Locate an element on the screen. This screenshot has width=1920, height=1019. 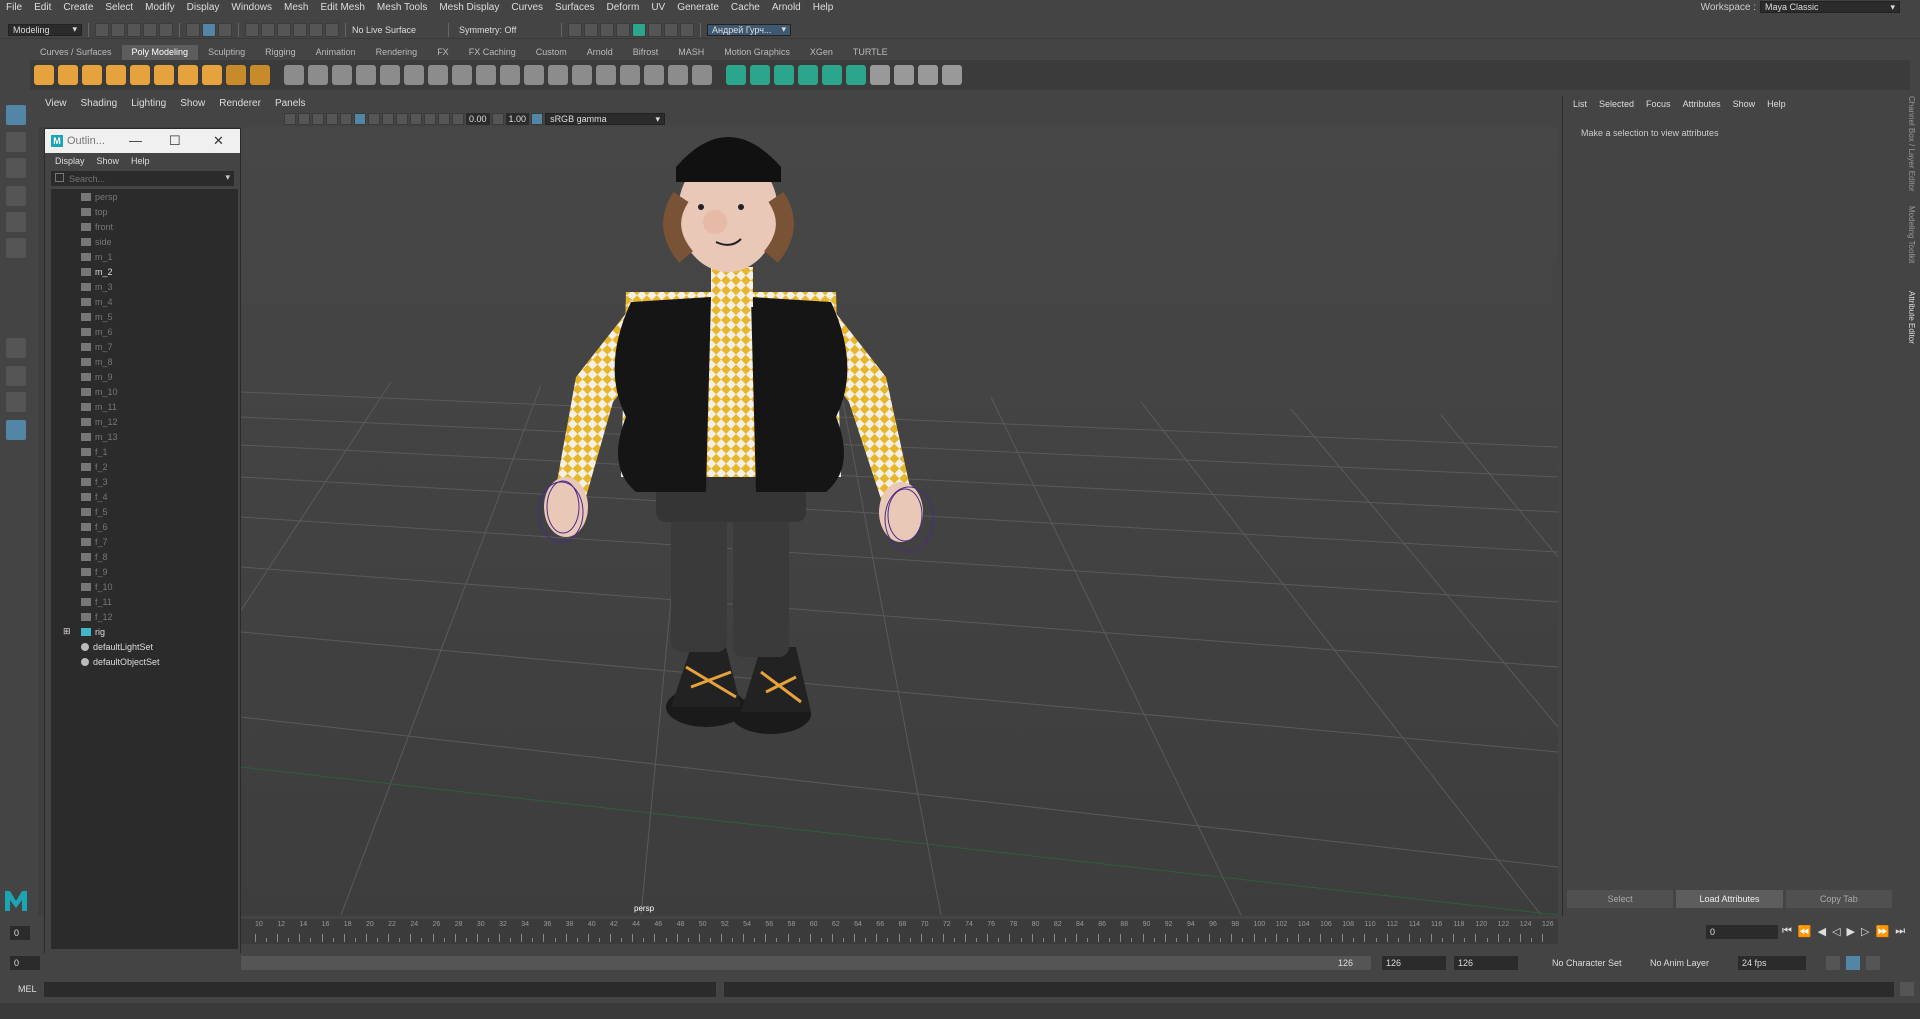
plane-icon is located at coordinates (164, 75).